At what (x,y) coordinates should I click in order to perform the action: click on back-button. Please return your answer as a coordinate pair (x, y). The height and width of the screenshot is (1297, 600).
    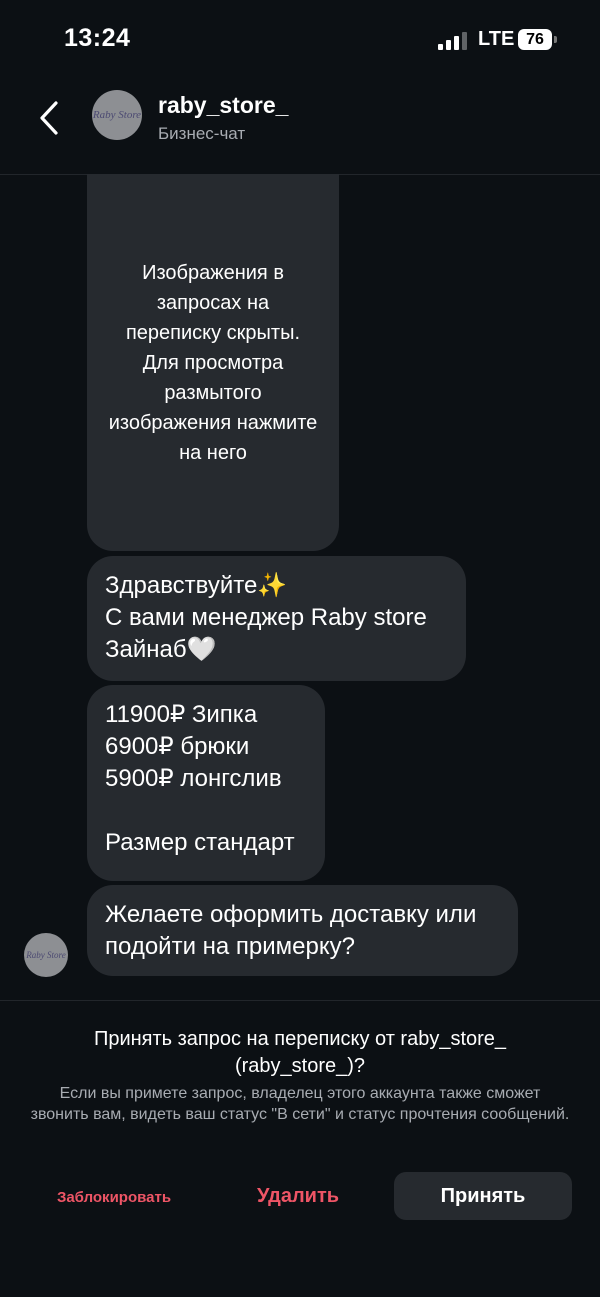
    Looking at the image, I should click on (49, 118).